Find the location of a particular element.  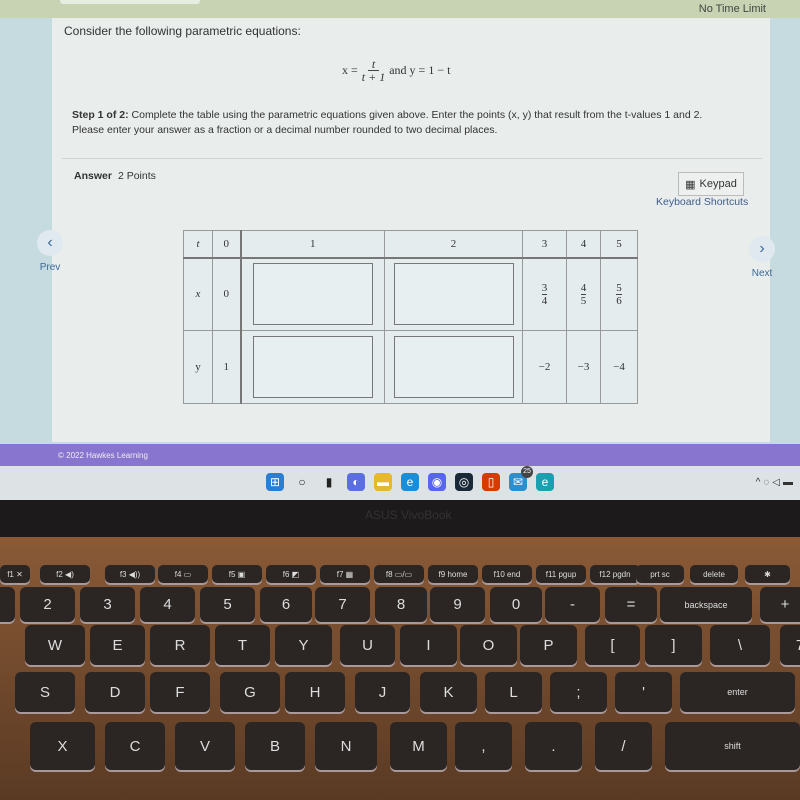

x-cell: 0 is located at coordinates (227, 294).